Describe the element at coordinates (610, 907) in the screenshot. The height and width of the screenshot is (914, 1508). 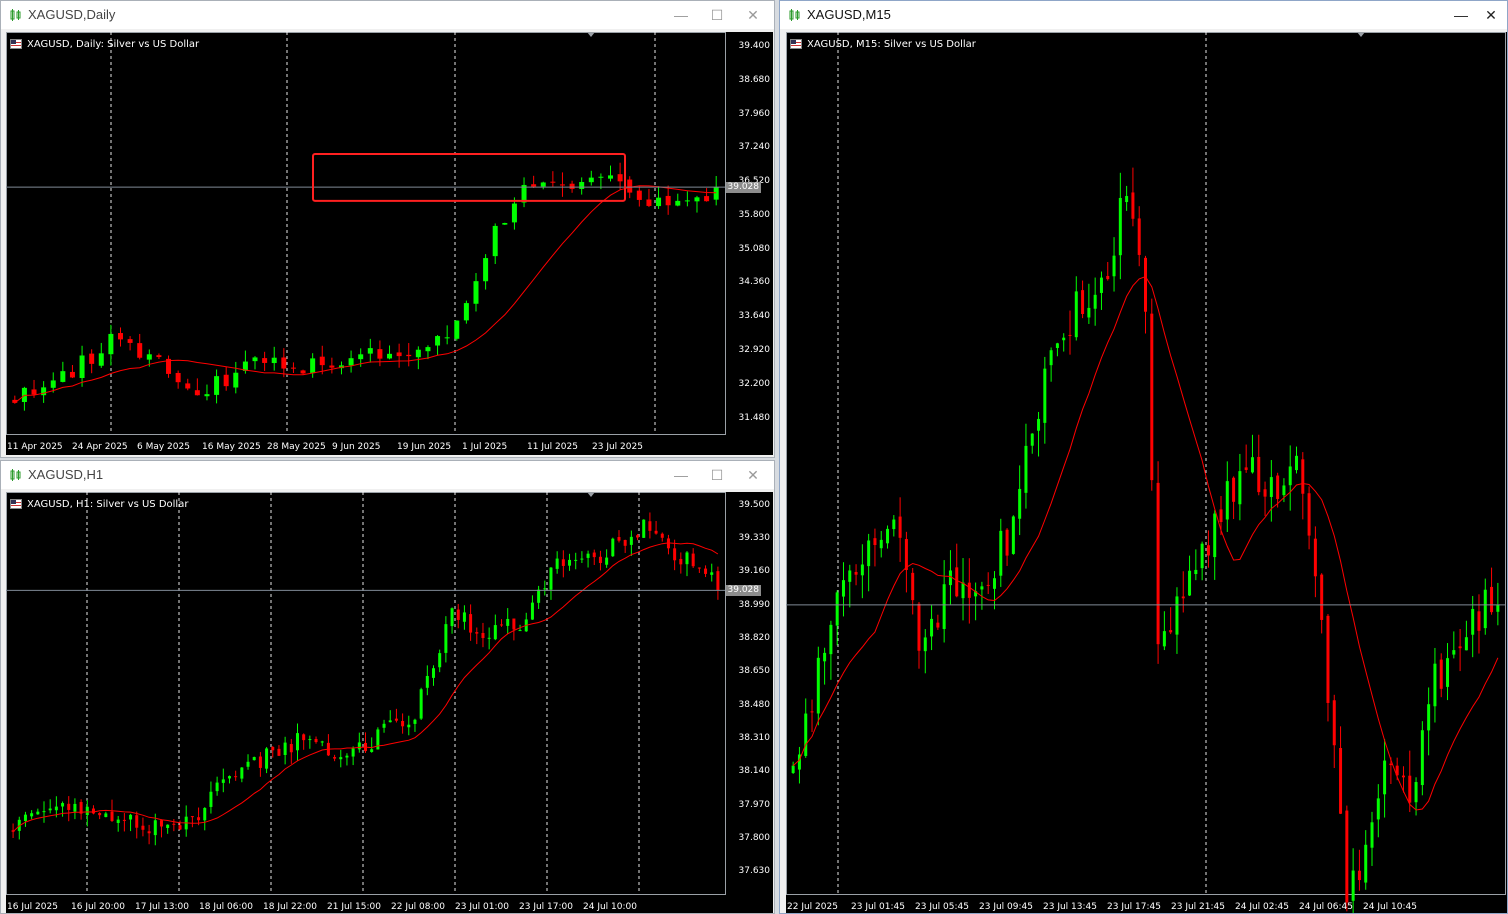
I see `time-axis-label: 24 Jul 10:00` at that location.